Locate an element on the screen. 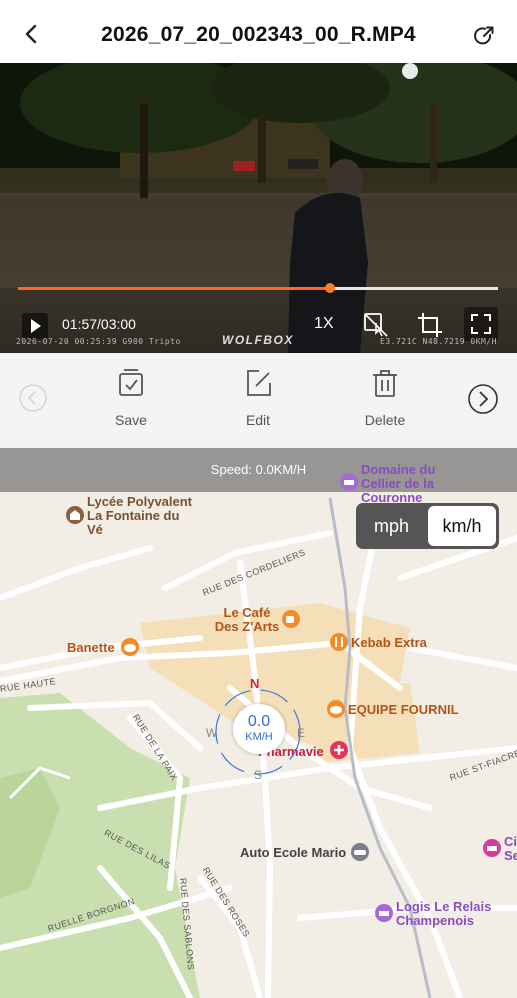  school-icon is located at coordinates (75, 517).